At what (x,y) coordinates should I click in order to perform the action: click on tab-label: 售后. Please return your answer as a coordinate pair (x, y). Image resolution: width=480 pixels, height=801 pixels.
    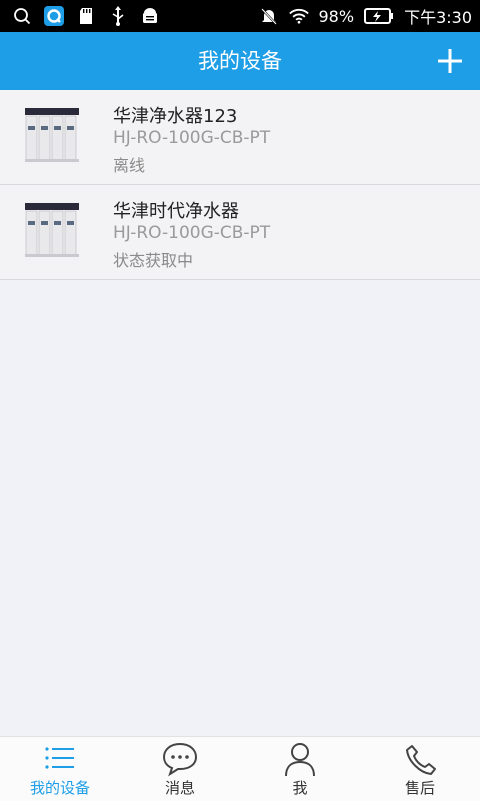
    Looking at the image, I should click on (419, 788).